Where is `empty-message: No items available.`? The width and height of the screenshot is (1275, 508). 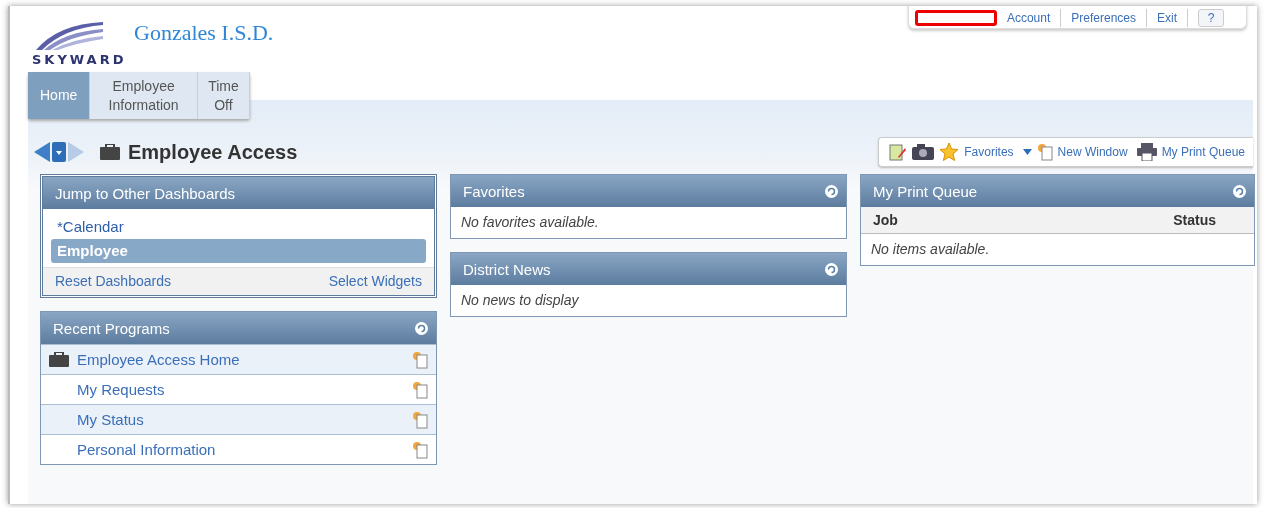 empty-message: No items available. is located at coordinates (930, 249).